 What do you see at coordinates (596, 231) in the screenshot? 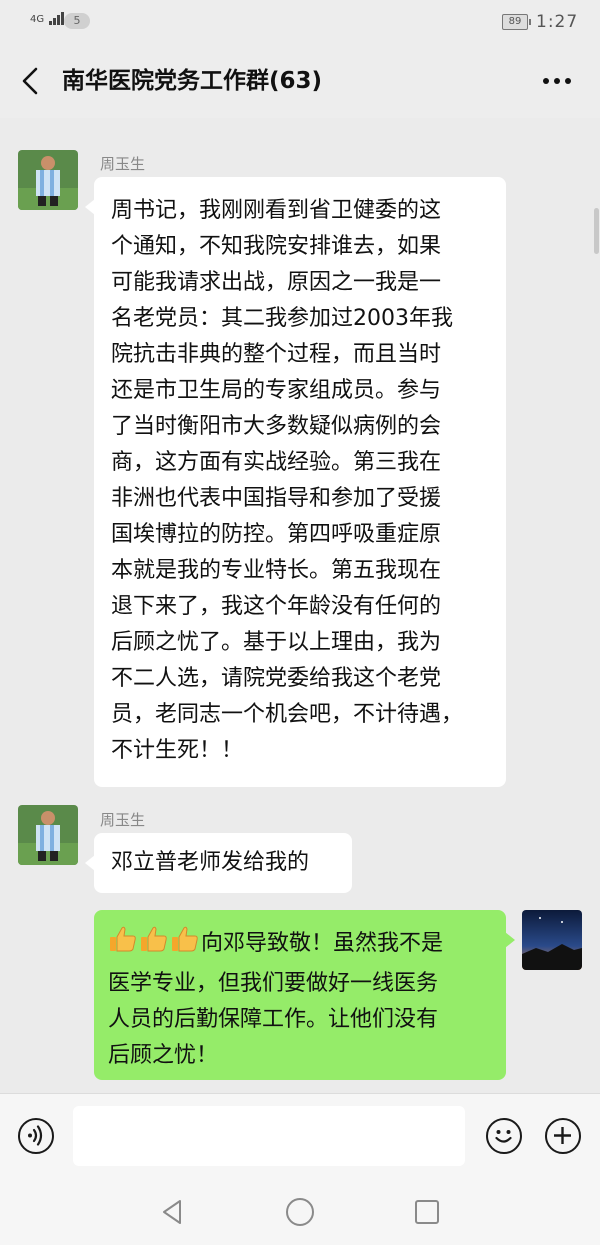
I see `scrollbar` at bounding box center [596, 231].